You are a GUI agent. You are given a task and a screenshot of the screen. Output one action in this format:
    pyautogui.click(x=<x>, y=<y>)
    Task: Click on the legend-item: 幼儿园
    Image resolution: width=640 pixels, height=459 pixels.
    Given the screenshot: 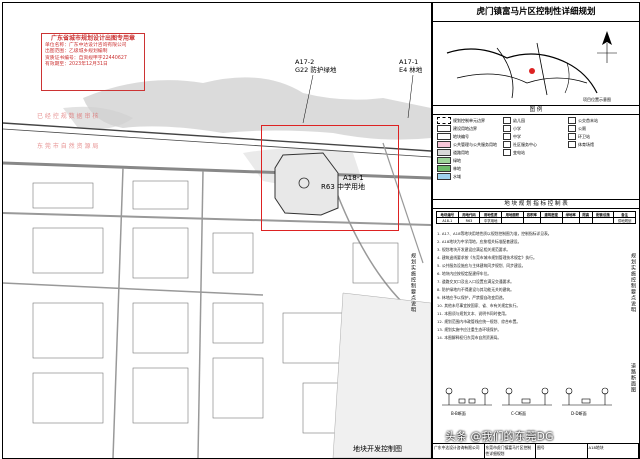 What is the action you would take?
    pyautogui.click(x=514, y=120)
    